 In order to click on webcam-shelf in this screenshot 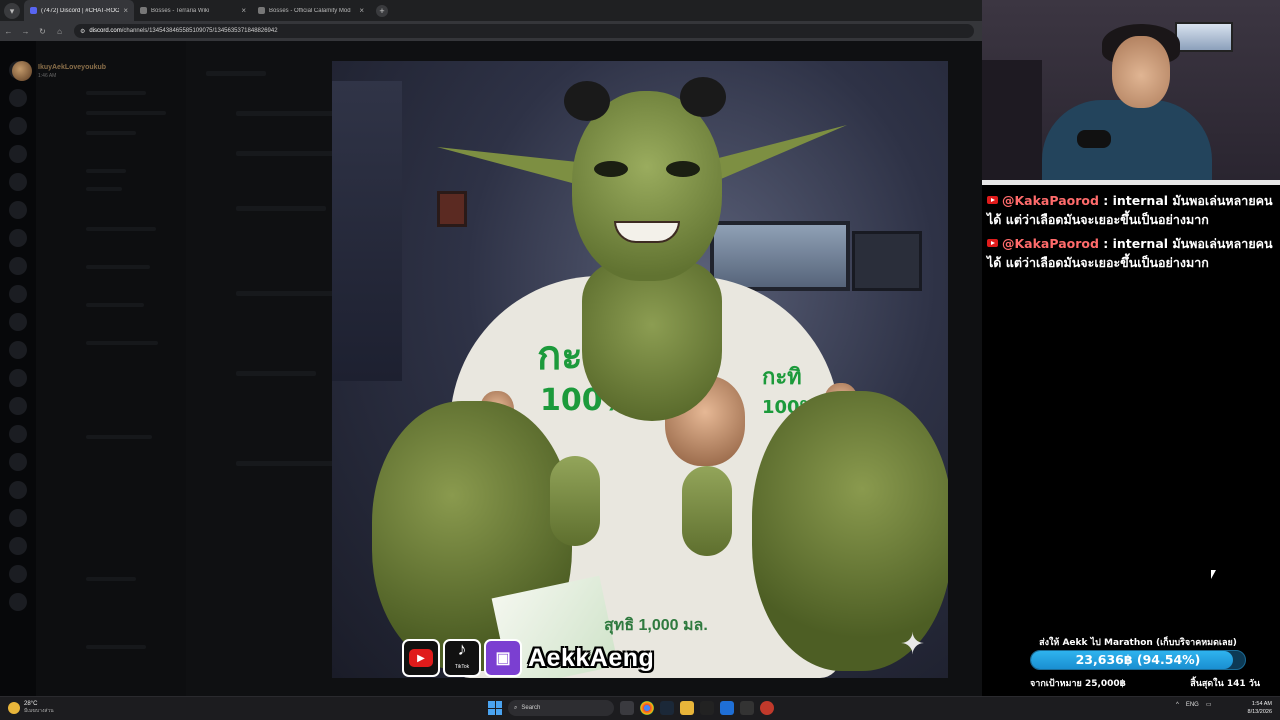, I will do `click(1012, 120)`.